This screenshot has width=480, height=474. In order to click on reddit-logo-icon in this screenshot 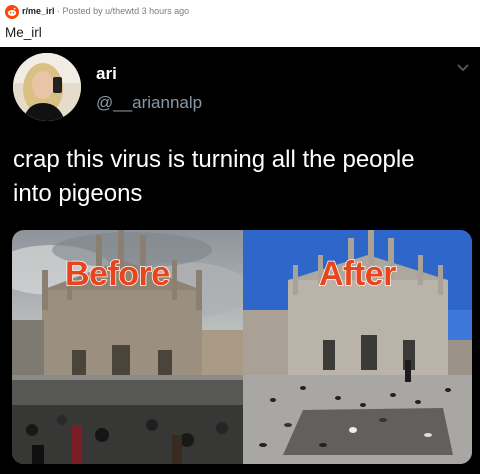, I will do `click(12, 12)`.